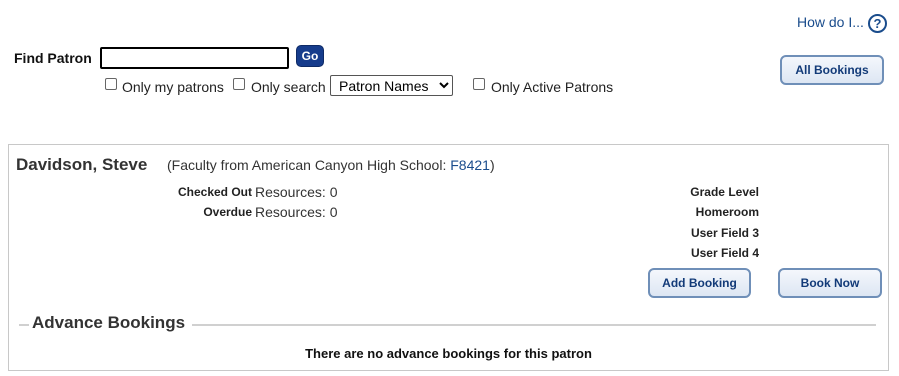 This screenshot has width=899, height=376. What do you see at coordinates (296, 212) in the screenshot?
I see `overdue-value: Resources: 0` at bounding box center [296, 212].